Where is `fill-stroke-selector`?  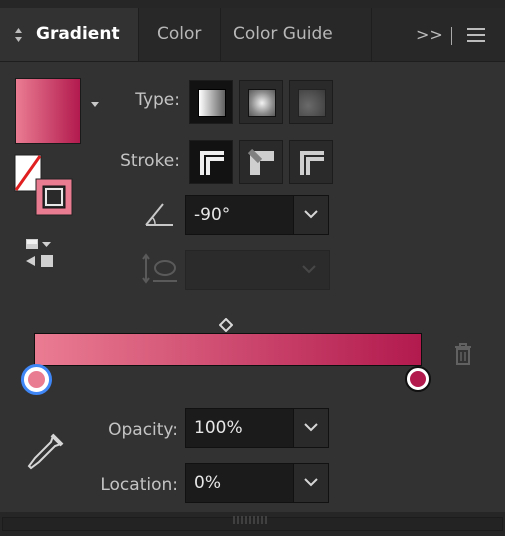 fill-stroke-selector is located at coordinates (44, 185).